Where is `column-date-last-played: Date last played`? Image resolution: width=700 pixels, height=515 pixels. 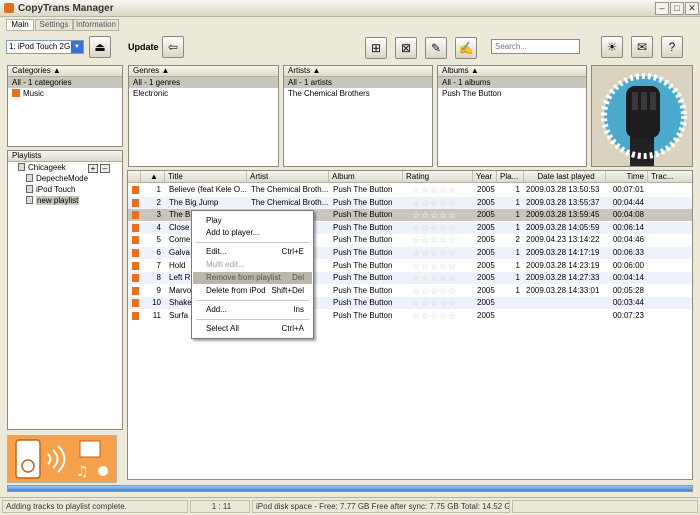
column-date-last-played: Date last played is located at coordinates (565, 177).